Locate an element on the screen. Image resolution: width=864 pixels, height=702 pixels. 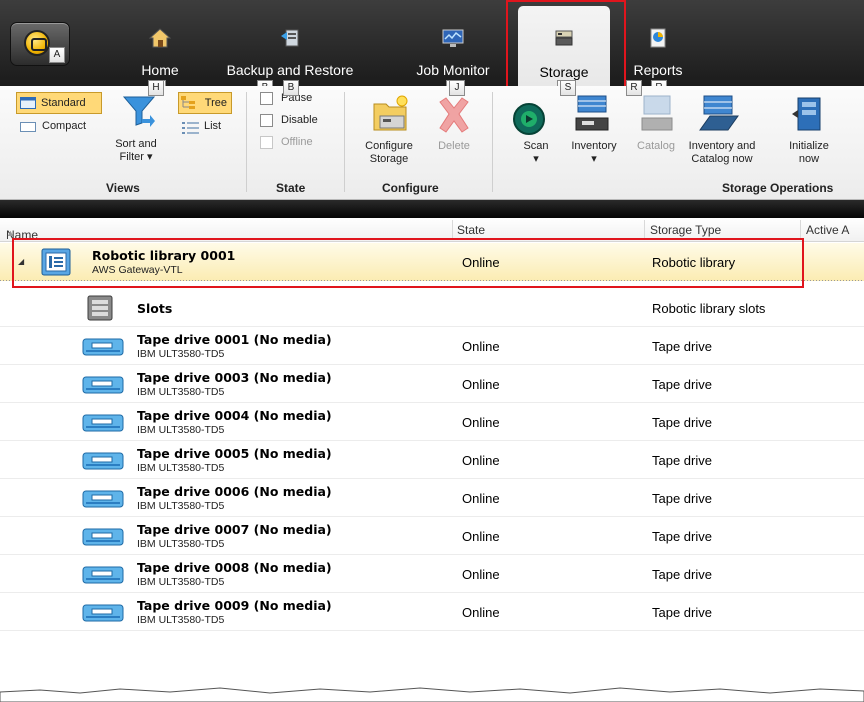
ribbon-bottom-band is located at coordinates (432, 209).